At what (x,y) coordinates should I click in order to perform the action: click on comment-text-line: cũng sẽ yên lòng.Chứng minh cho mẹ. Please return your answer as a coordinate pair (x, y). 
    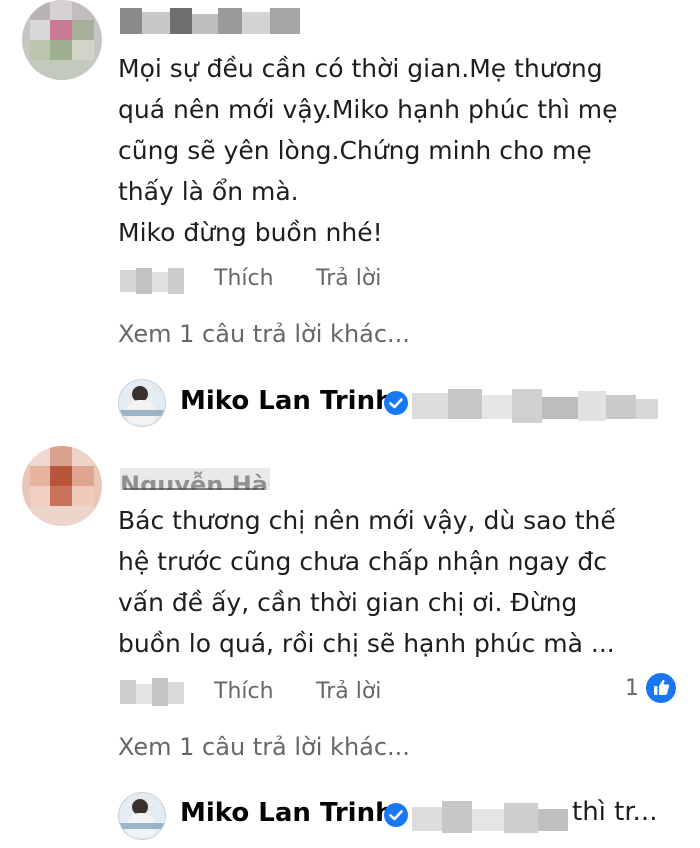
    Looking at the image, I should click on (355, 150).